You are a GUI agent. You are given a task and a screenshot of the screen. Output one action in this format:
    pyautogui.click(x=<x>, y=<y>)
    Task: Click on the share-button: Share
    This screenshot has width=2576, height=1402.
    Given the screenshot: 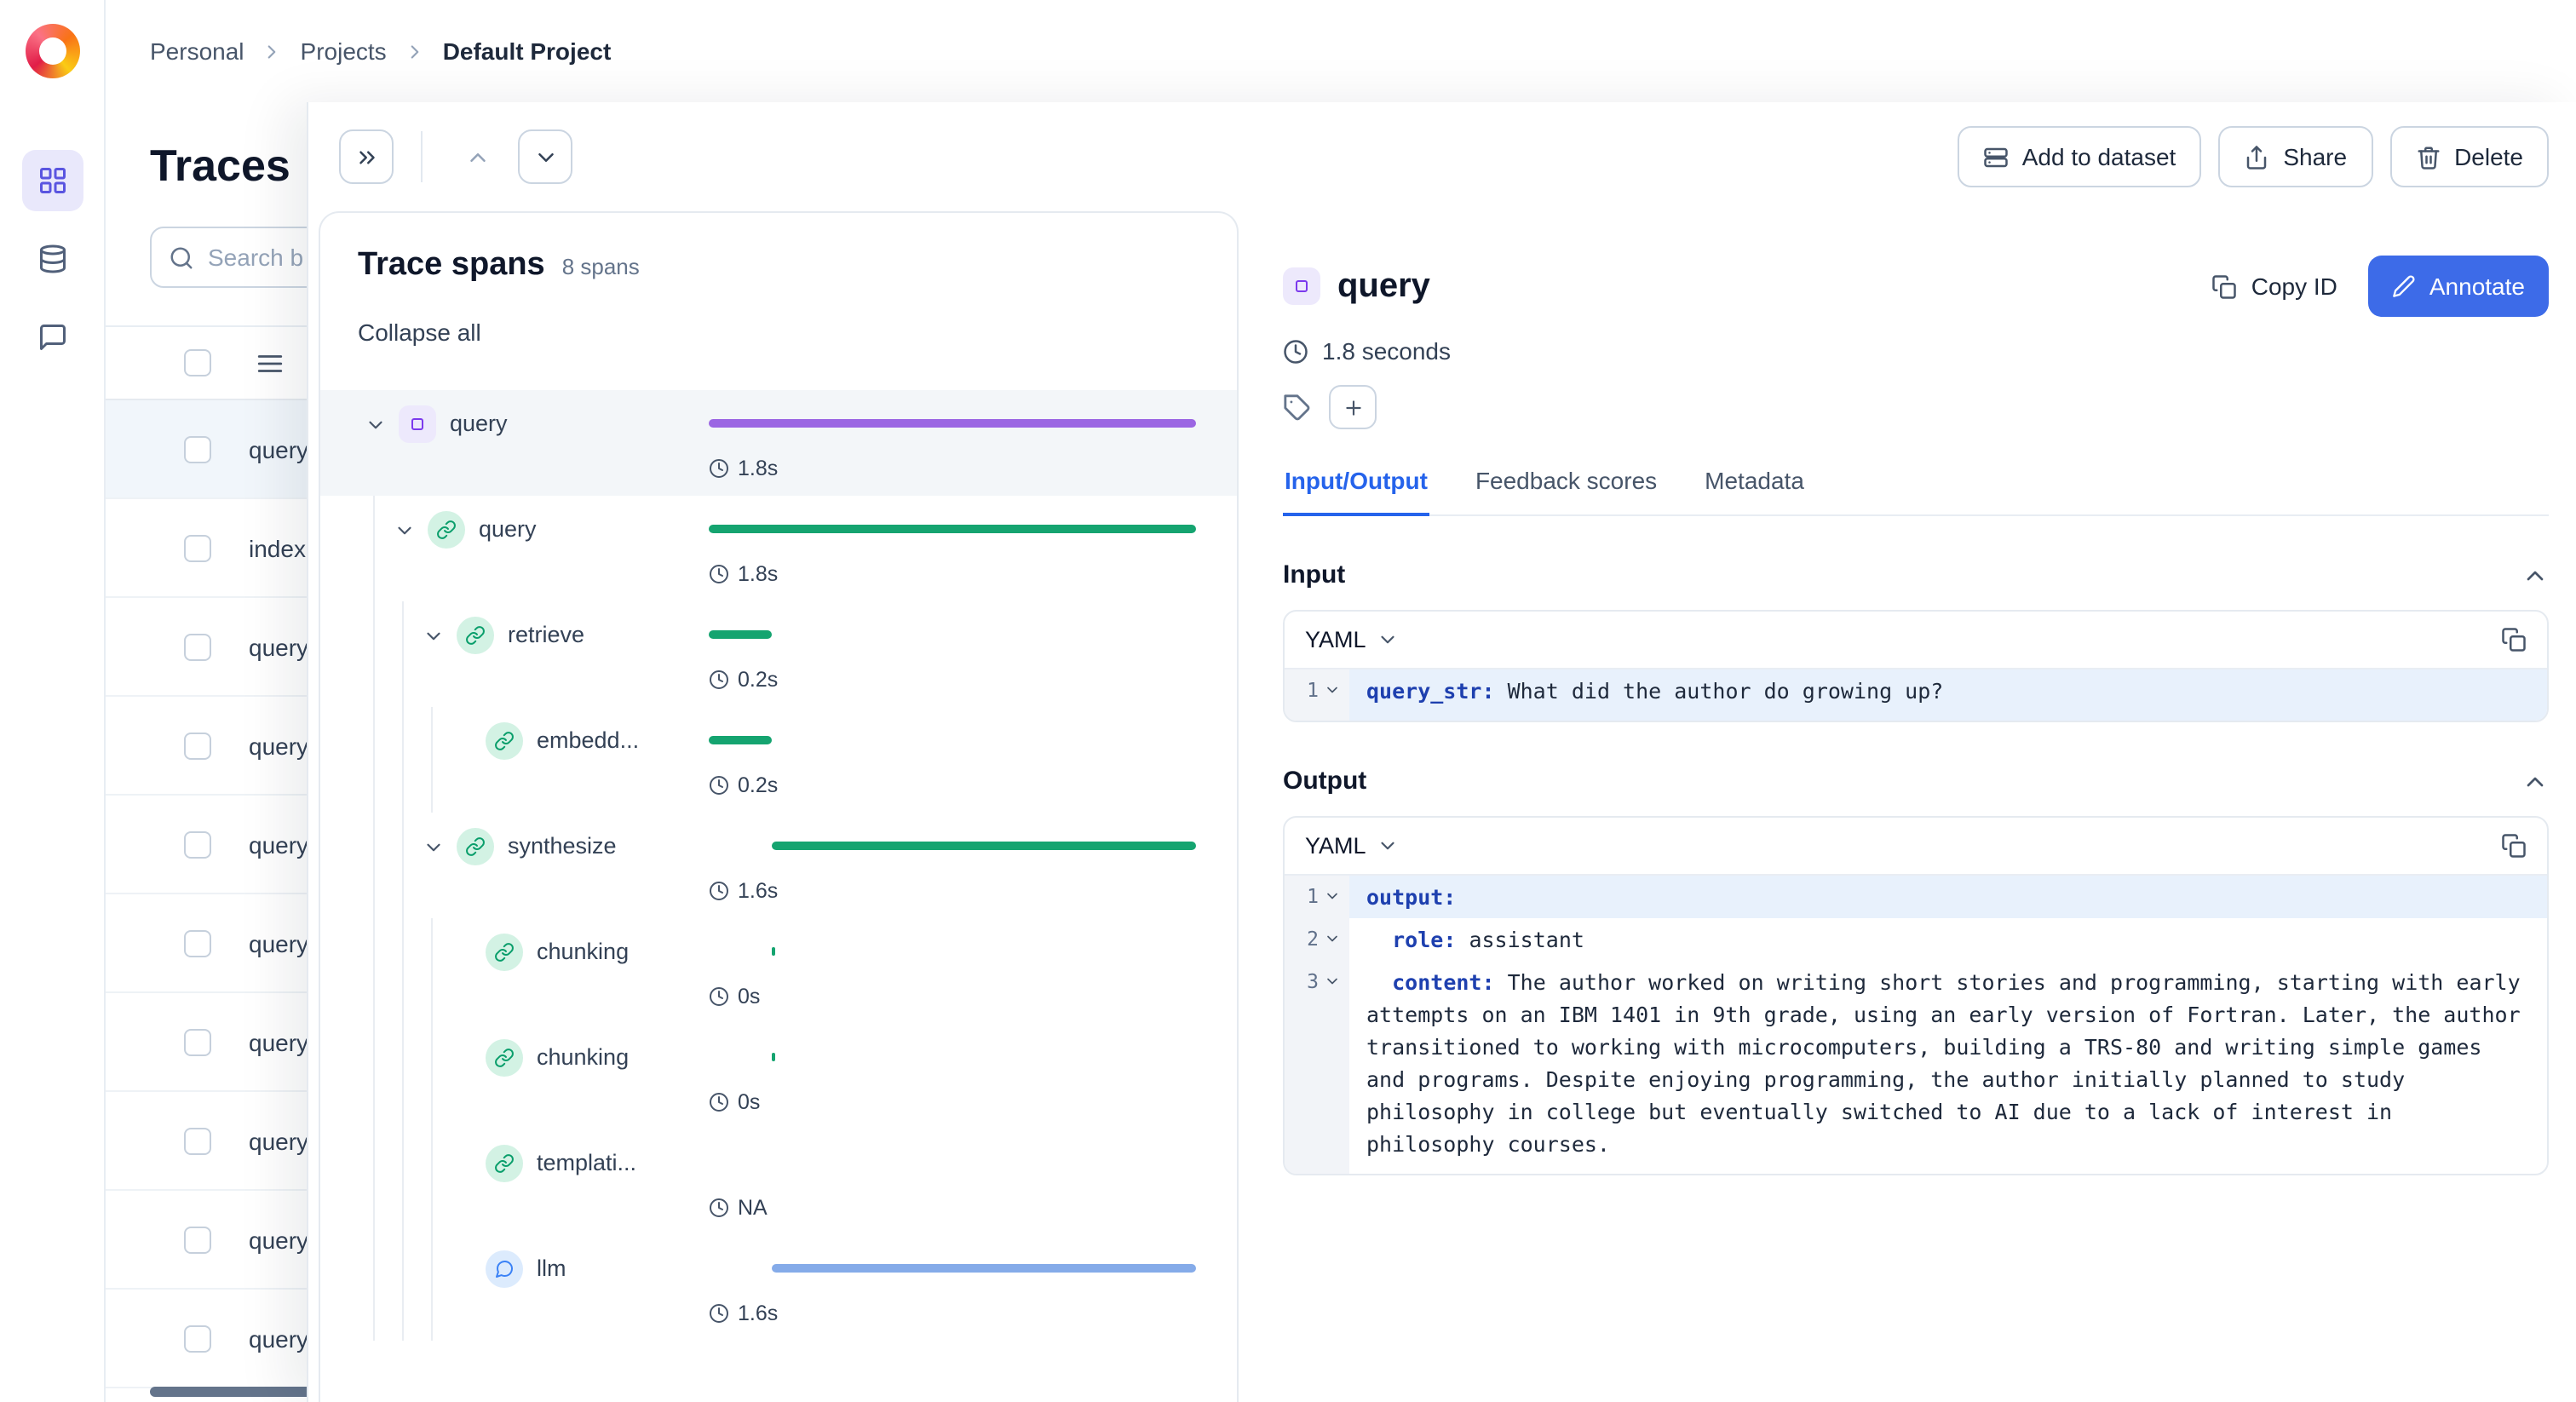 What is the action you would take?
    pyautogui.click(x=2295, y=156)
    